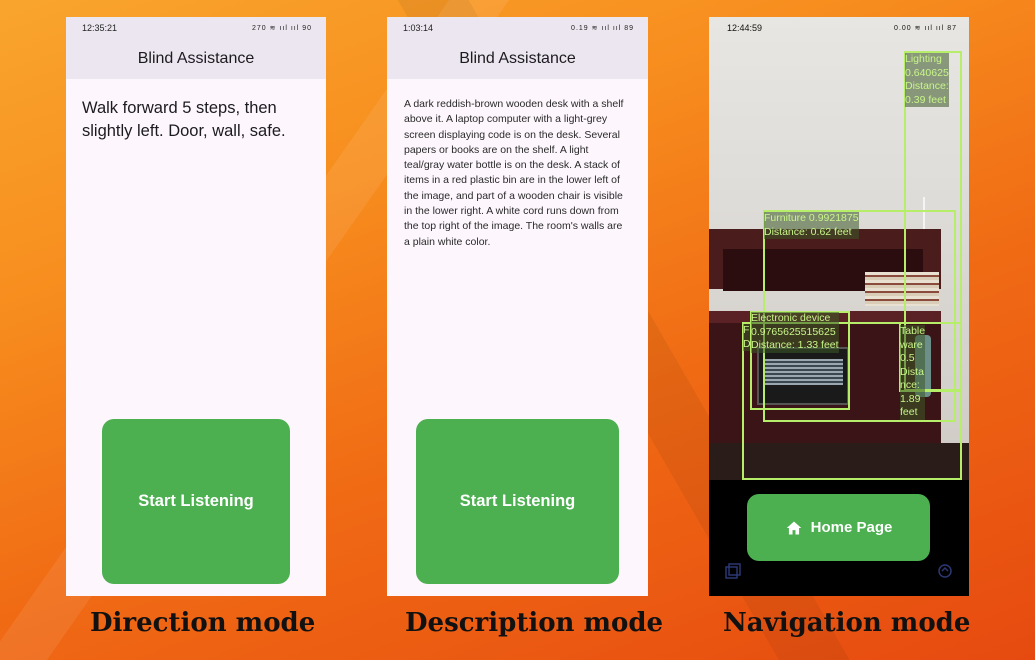  Describe the element at coordinates (733, 571) in the screenshot. I see `gallery-icon` at that location.